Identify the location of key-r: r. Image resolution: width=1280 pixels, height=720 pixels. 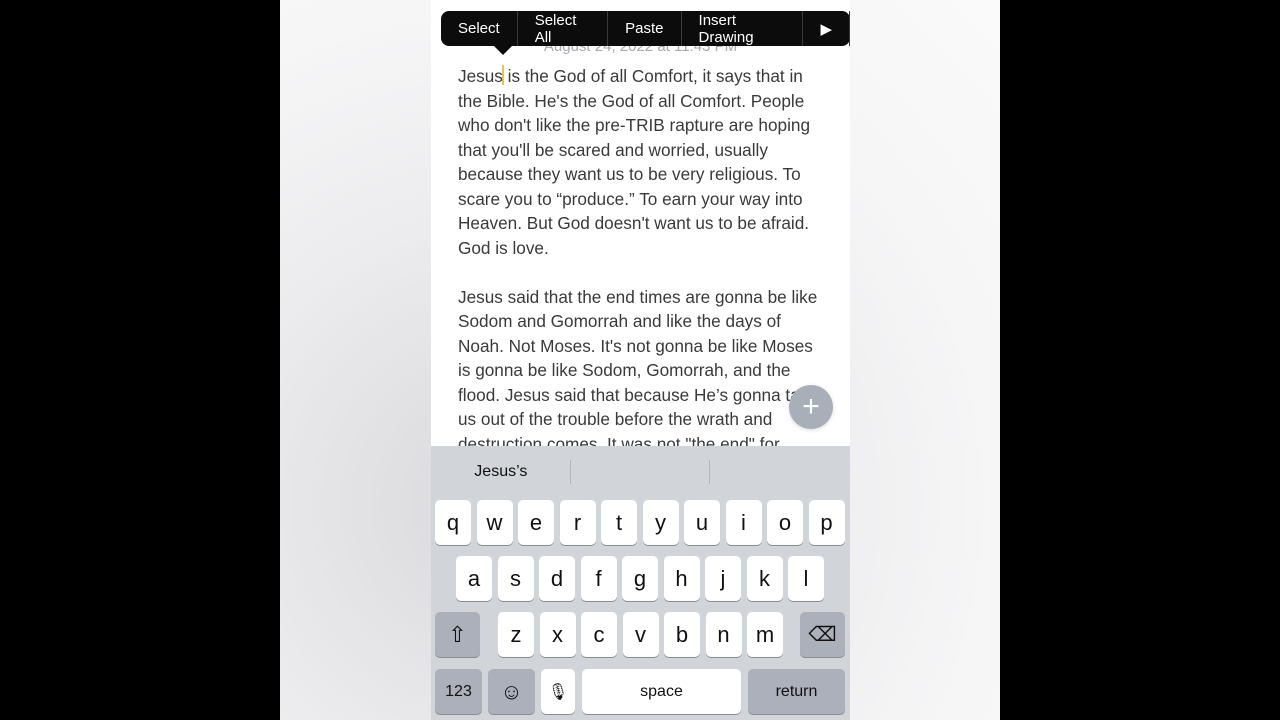
(577, 522).